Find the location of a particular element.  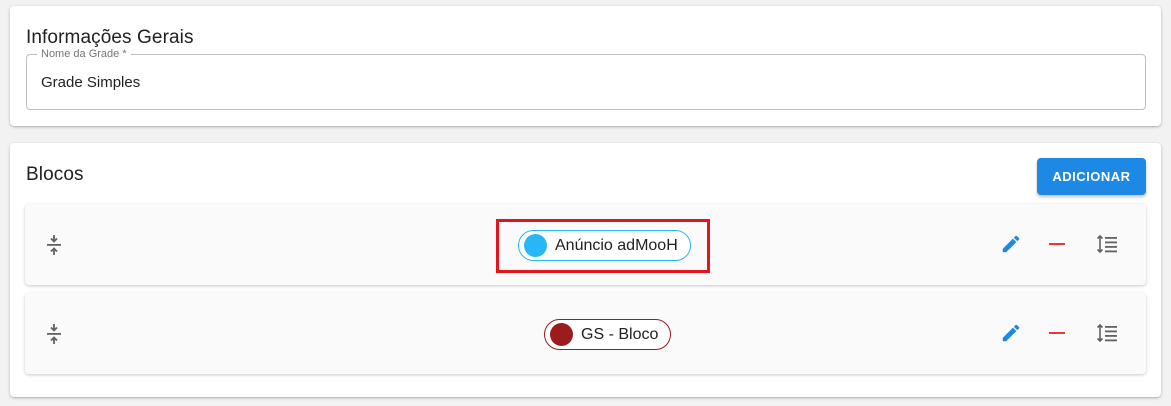

grade-name-field: Nome da Grade * is located at coordinates (586, 78).